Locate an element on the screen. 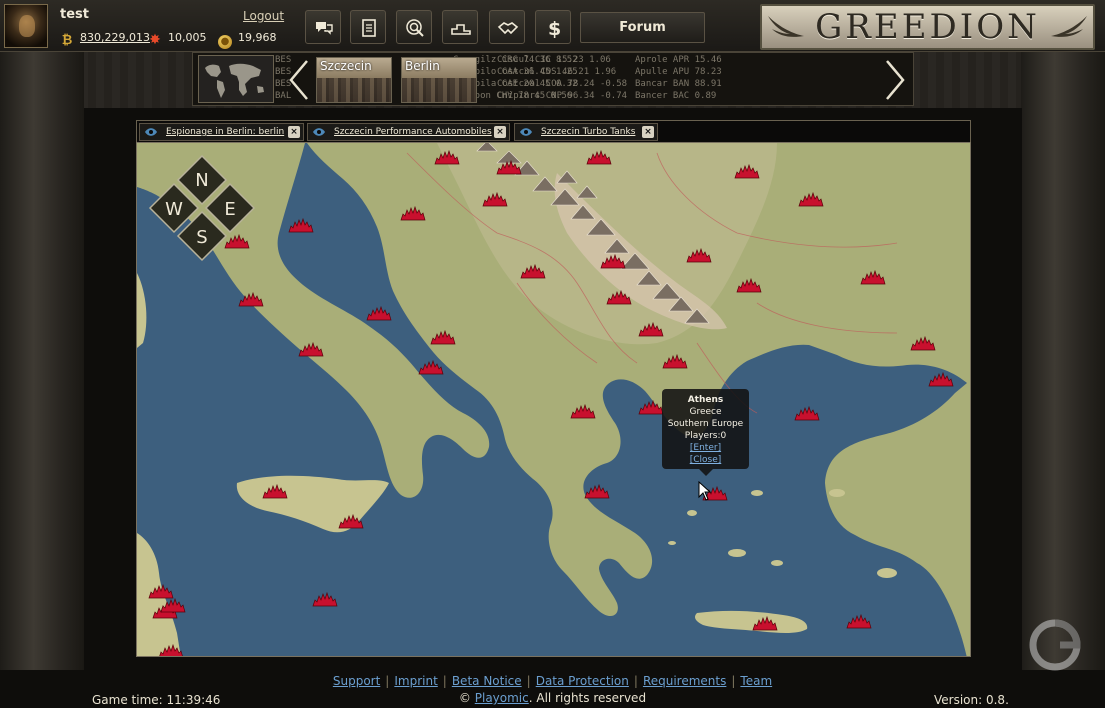 This screenshot has width=1105, height=708. world-map-icon is located at coordinates (234, 80).